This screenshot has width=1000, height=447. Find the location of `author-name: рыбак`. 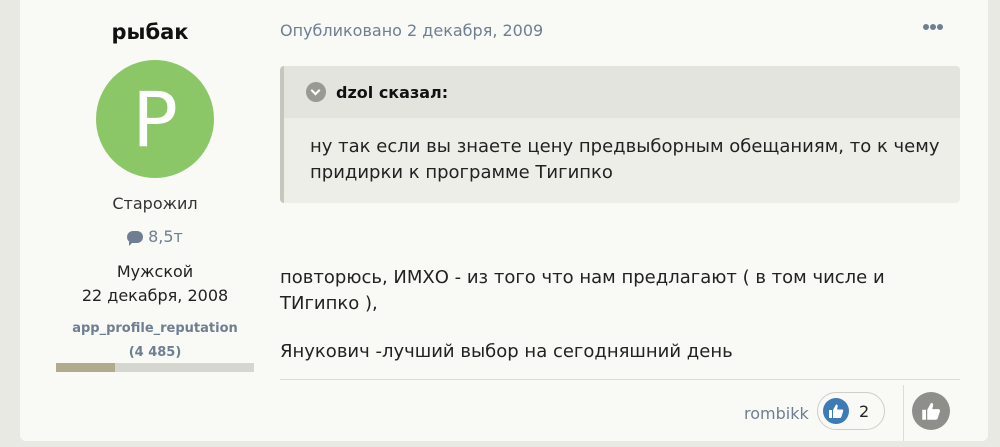

author-name: рыбак is located at coordinates (150, 32).